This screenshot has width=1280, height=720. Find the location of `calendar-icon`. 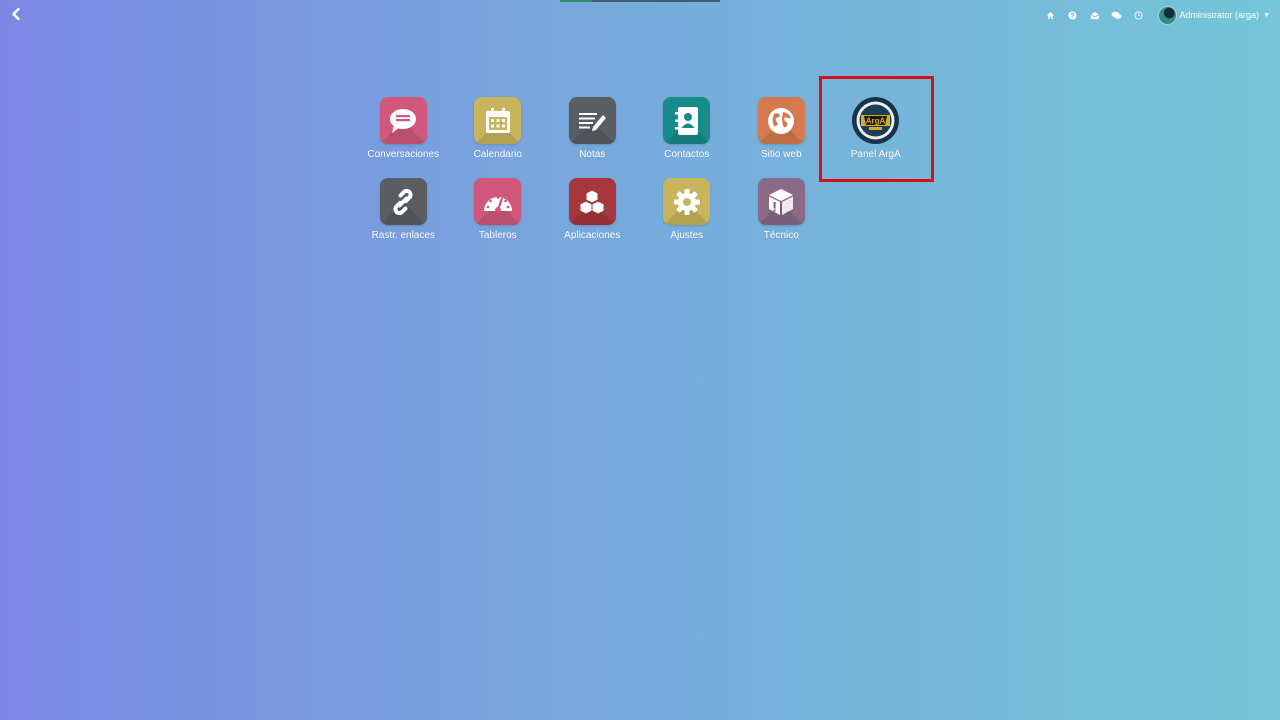

calendar-icon is located at coordinates (497, 120).